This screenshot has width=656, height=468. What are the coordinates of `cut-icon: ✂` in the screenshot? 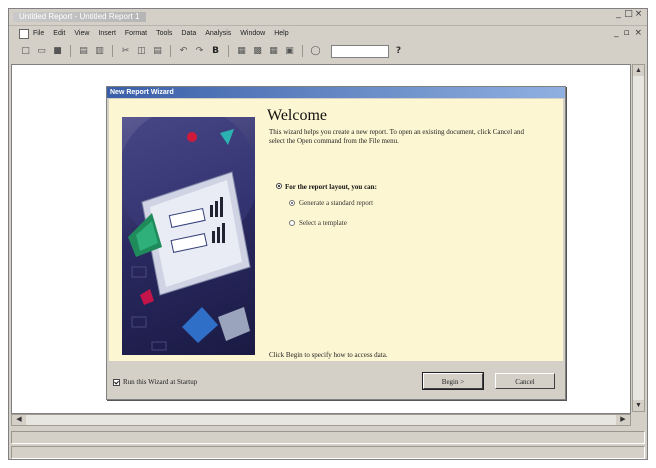 It's located at (125, 51).